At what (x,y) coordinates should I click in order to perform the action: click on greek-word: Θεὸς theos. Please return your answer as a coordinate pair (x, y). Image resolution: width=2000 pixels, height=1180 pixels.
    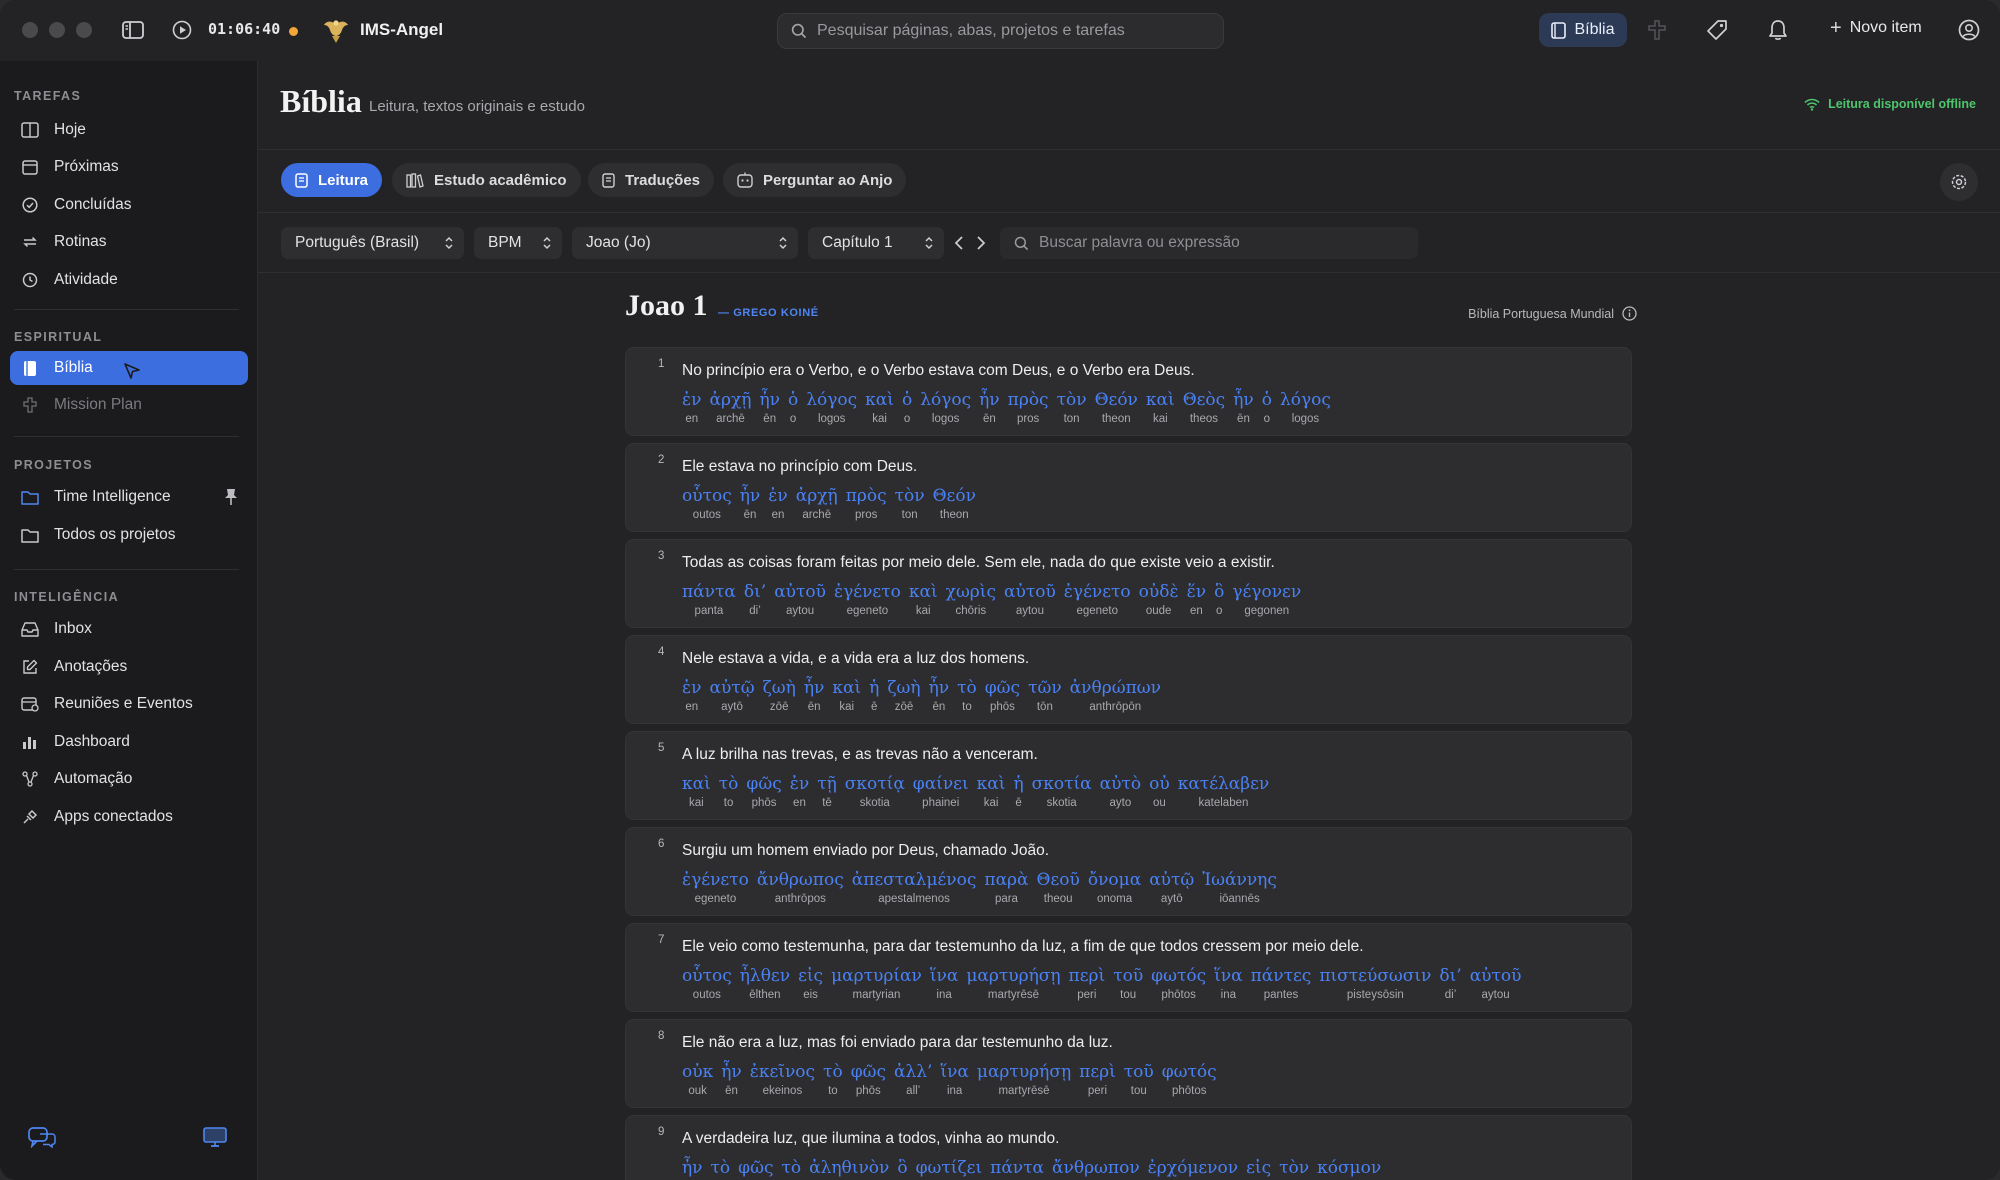
    Looking at the image, I should click on (1204, 408).